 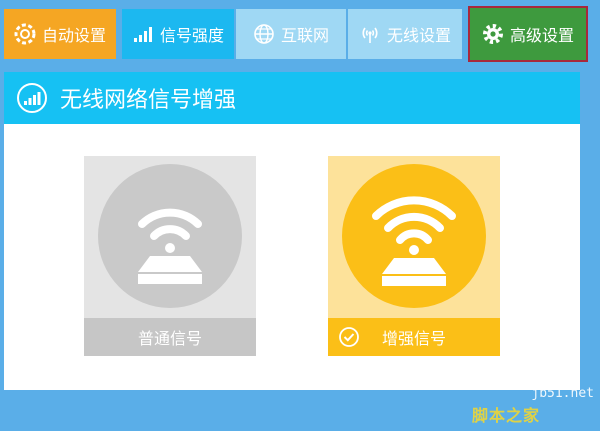 I want to click on tab-advanced-settings: 高级设置, so click(x=528, y=34).